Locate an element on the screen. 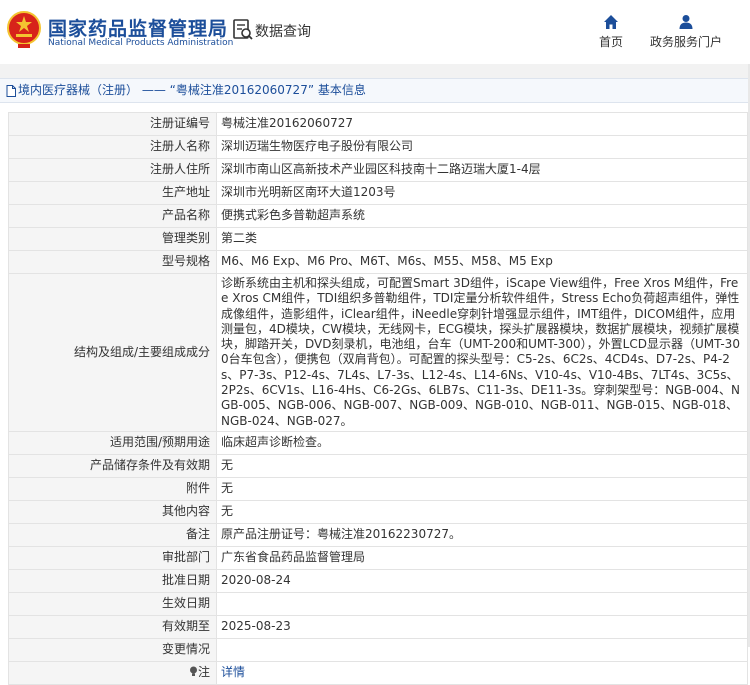 This screenshot has height=685, width=750. row-label: 管理类别 is located at coordinates (112, 239).